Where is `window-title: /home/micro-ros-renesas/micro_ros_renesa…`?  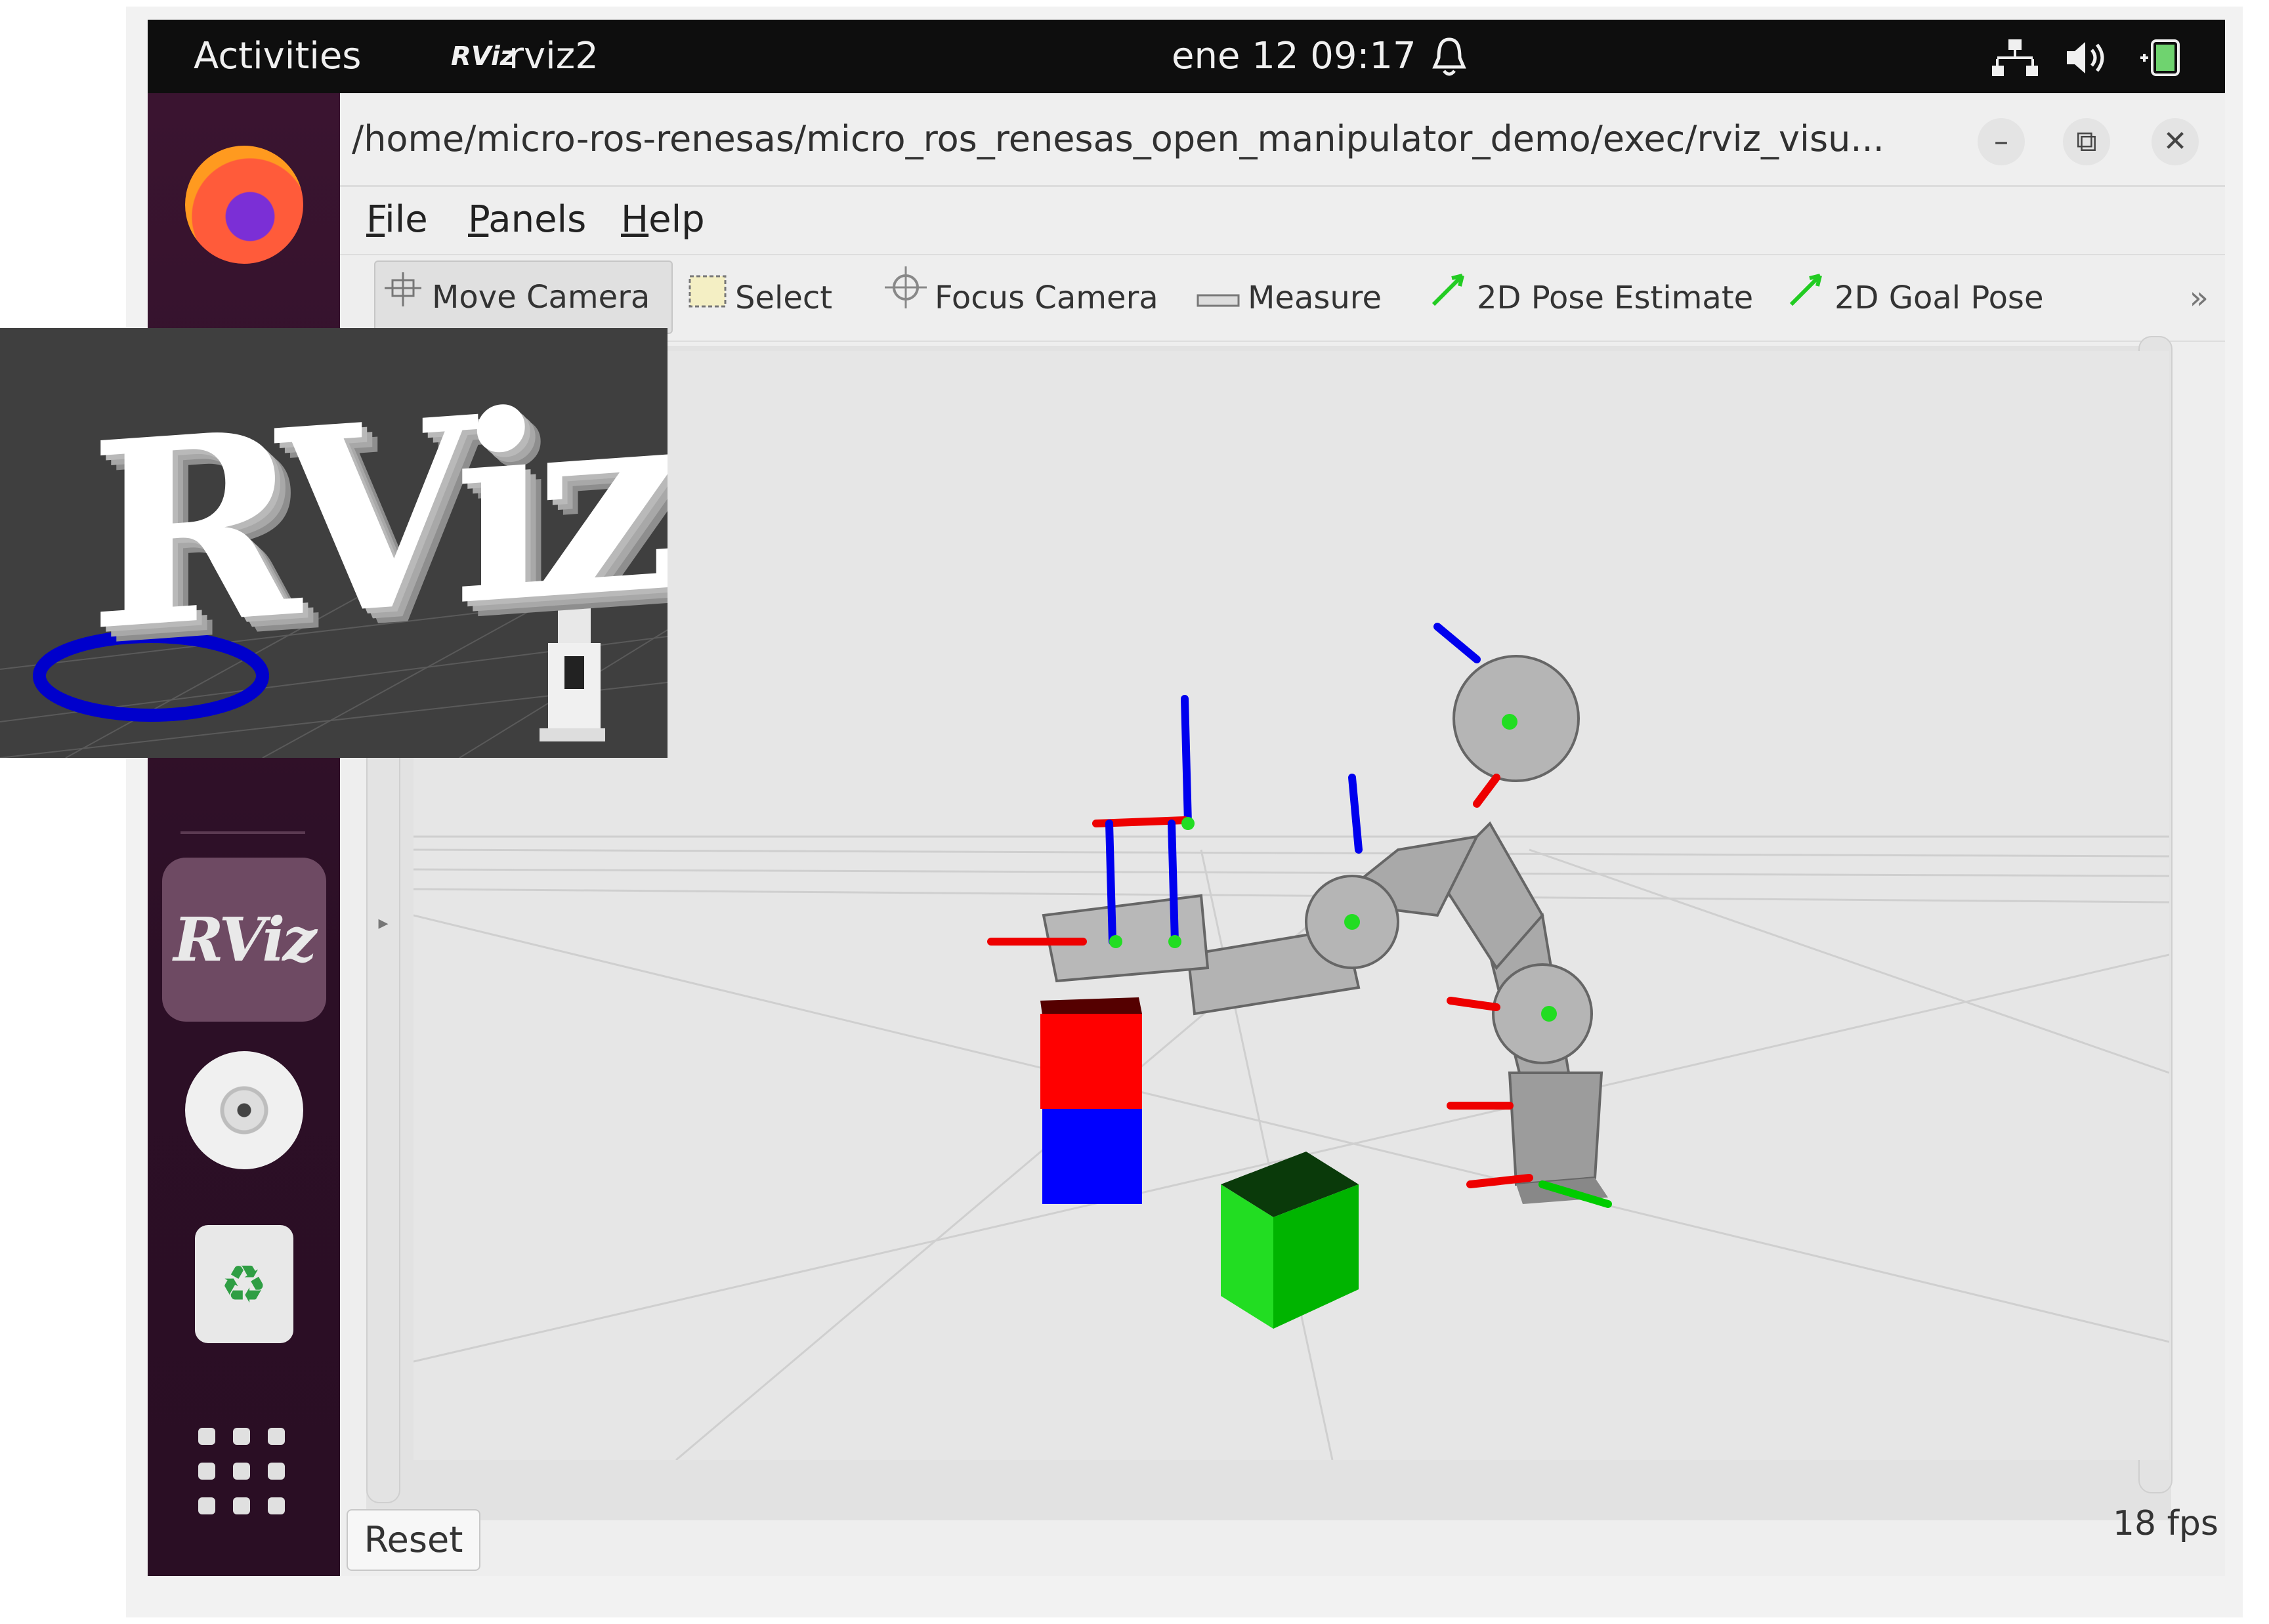 window-title: /home/micro-ros-renesas/micro_ros_renesa… is located at coordinates (1118, 139).